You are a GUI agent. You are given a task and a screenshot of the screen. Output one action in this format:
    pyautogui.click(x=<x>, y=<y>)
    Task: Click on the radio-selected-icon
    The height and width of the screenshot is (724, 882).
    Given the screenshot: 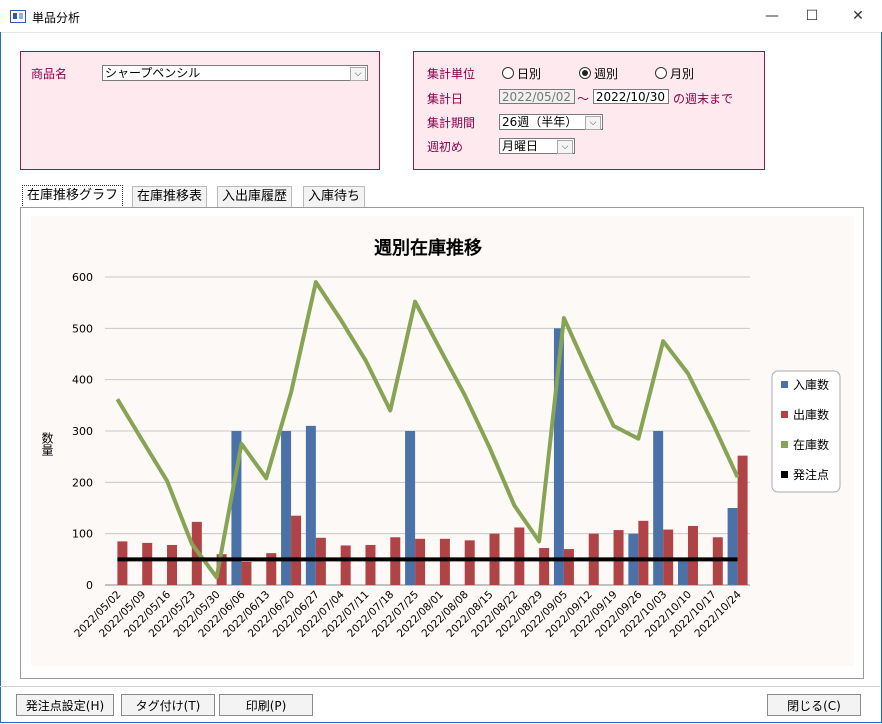 What is the action you would take?
    pyautogui.click(x=585, y=73)
    